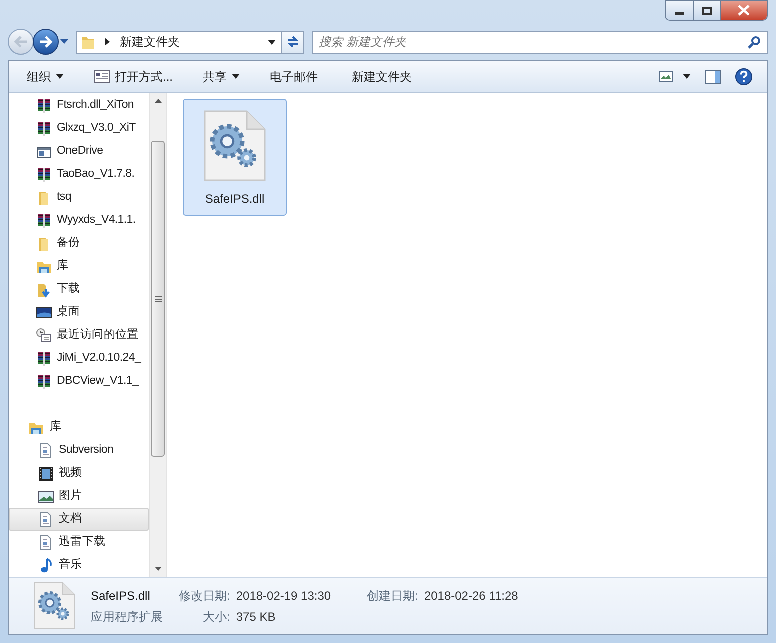 Image resolution: width=776 pixels, height=643 pixels. I want to click on file-name: SafeIPS.dll, so click(121, 596).